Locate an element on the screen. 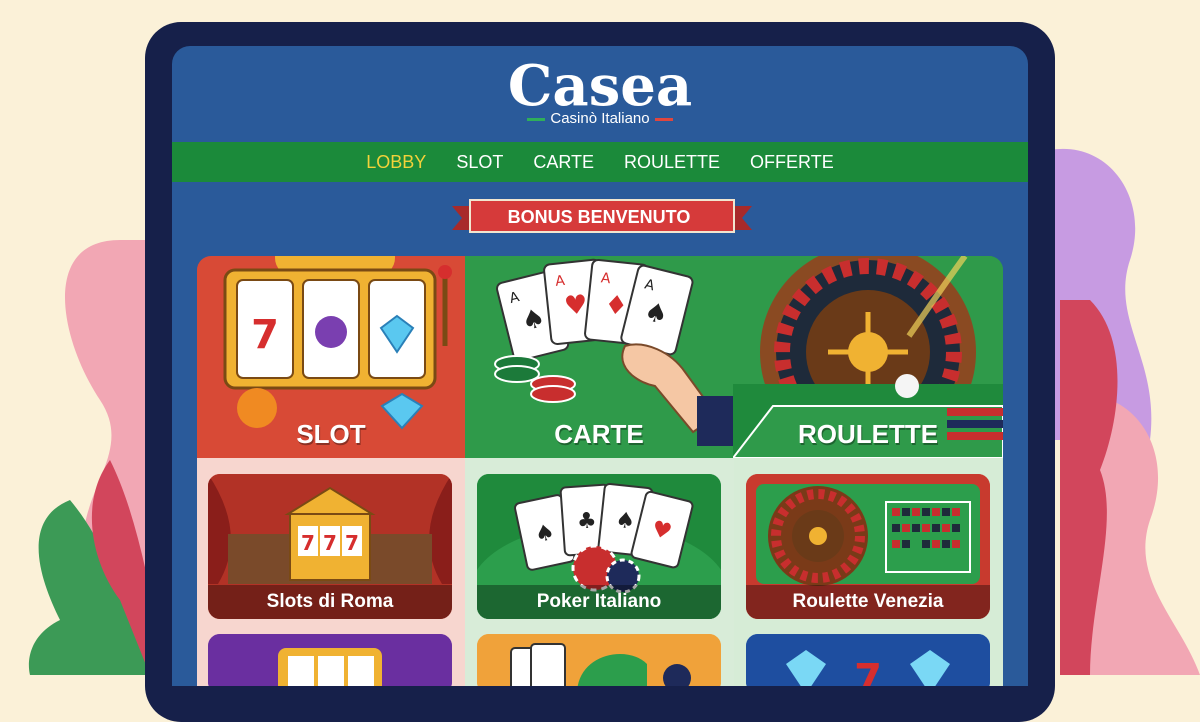  category-slot-label: SLOT is located at coordinates (331, 434).